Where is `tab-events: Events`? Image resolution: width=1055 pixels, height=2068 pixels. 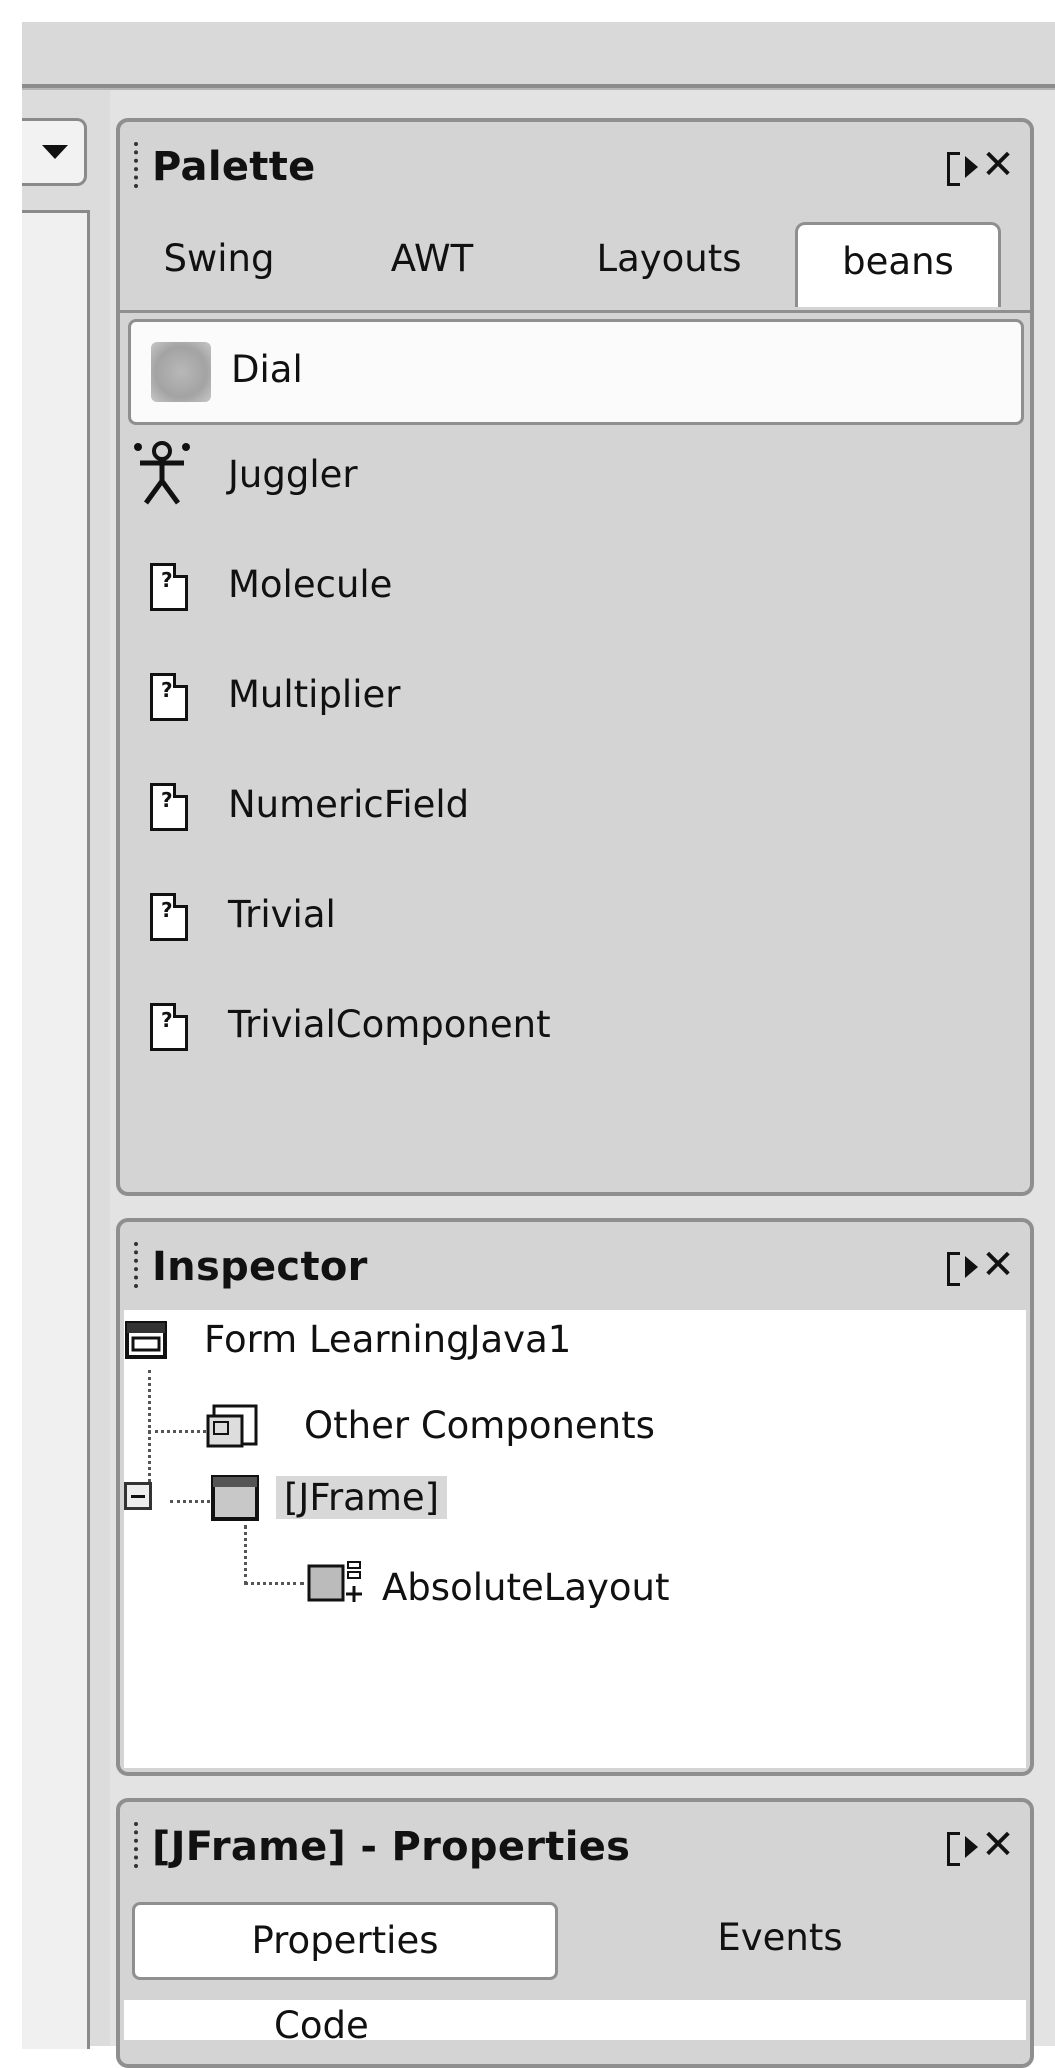
tab-events: Events is located at coordinates (780, 1938).